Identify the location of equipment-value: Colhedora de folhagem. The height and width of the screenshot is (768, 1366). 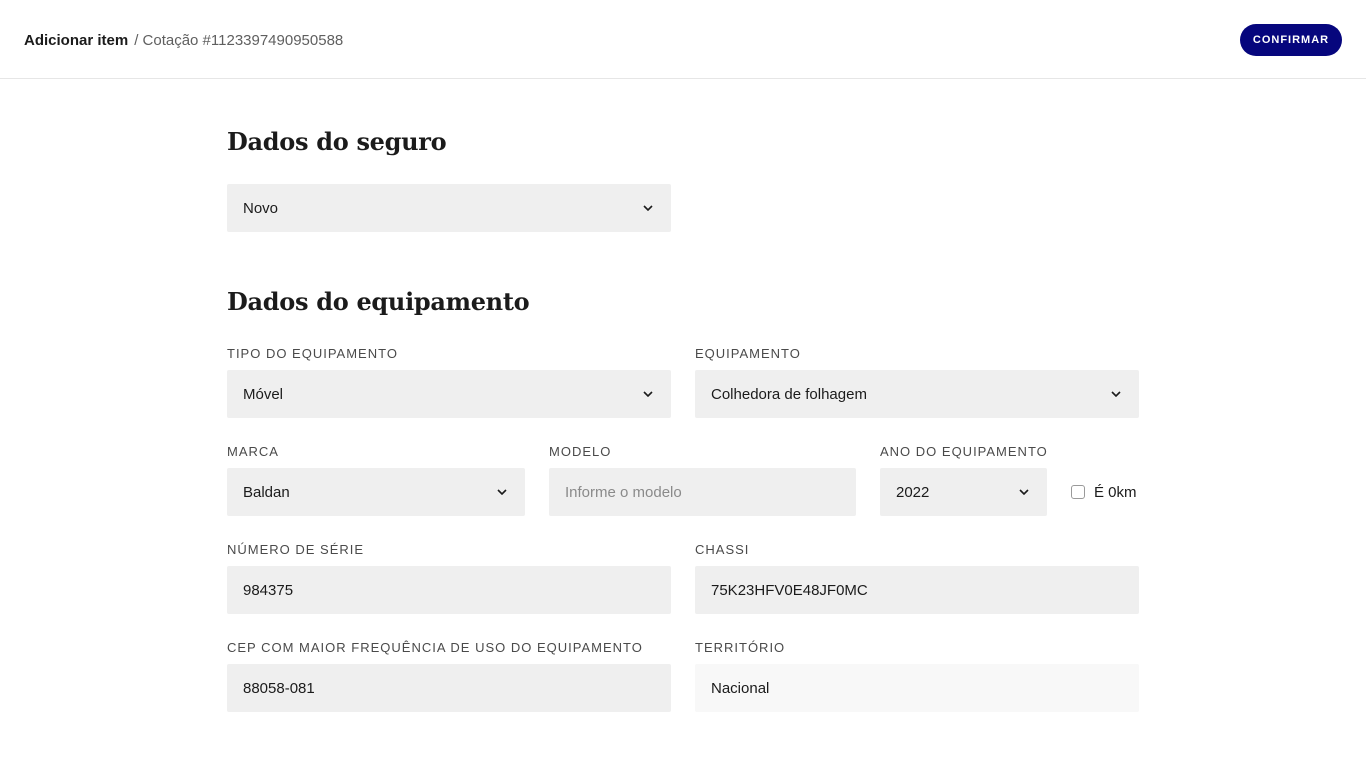
(789, 394).